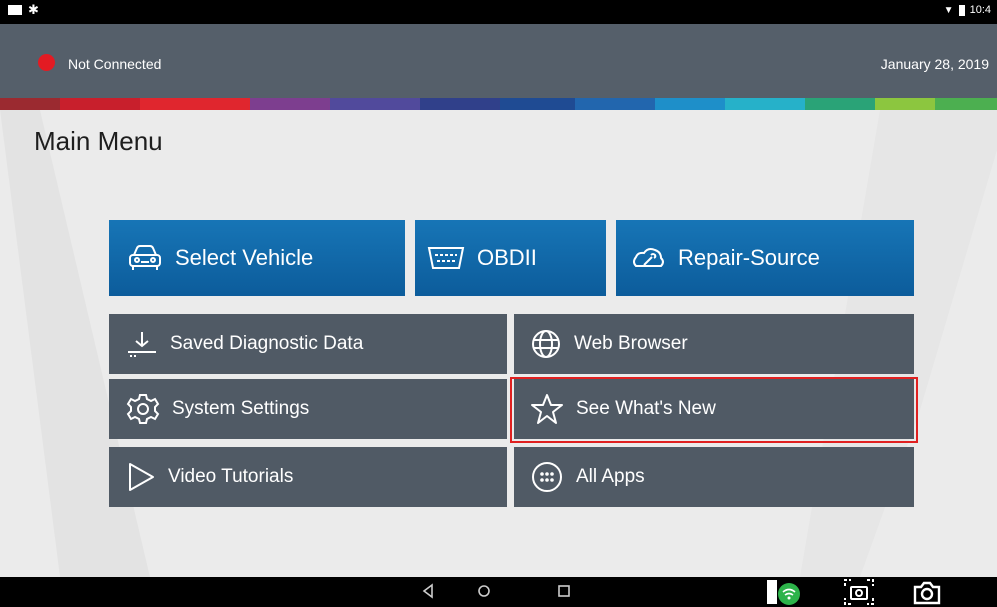  What do you see at coordinates (714, 410) in the screenshot?
I see `selection-highlight` at bounding box center [714, 410].